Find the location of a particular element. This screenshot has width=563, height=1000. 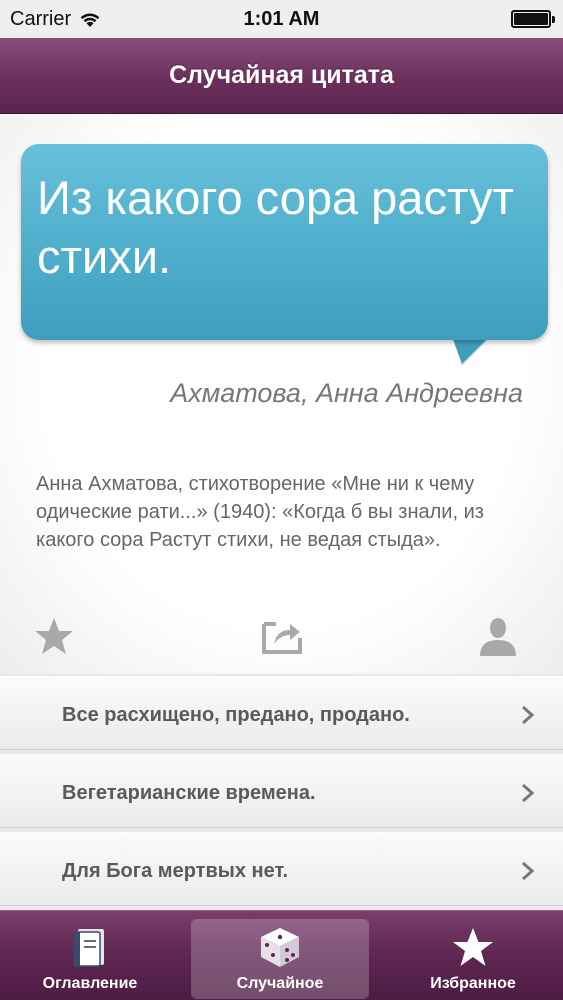

quote-actions is located at coordinates (281, 639).